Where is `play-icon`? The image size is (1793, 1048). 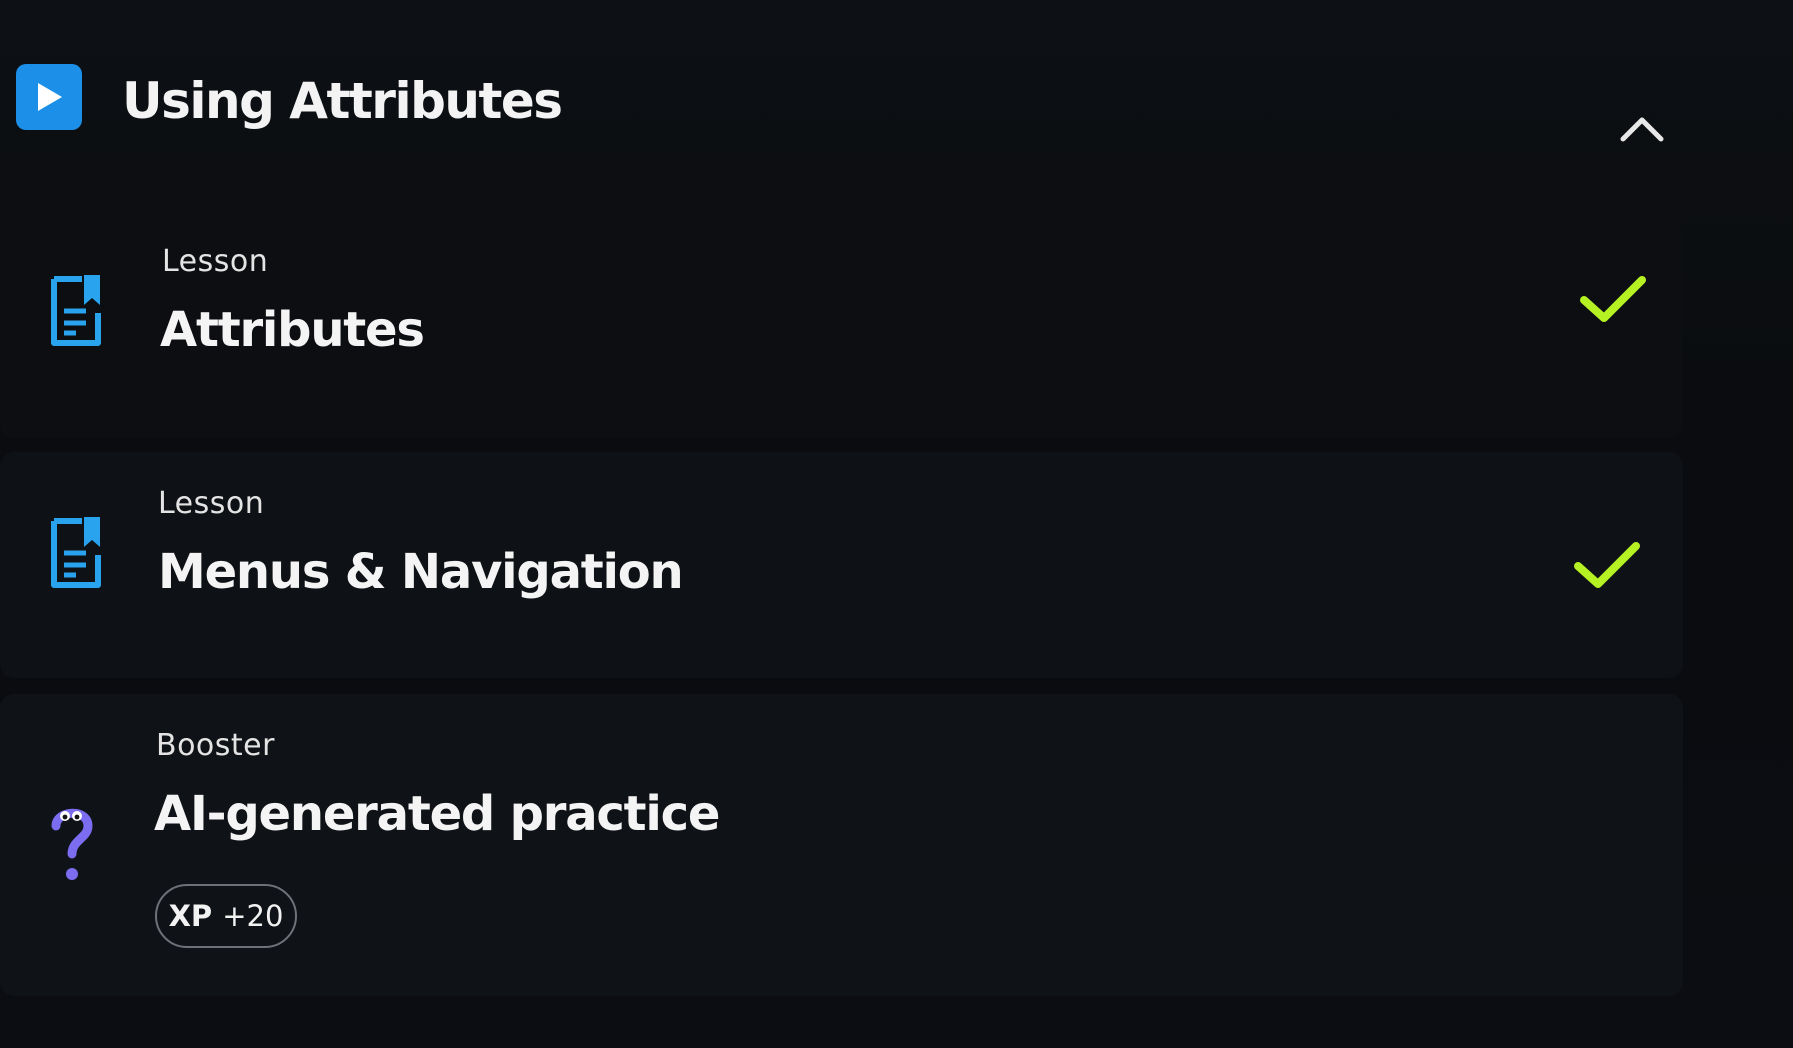
play-icon is located at coordinates (49, 97).